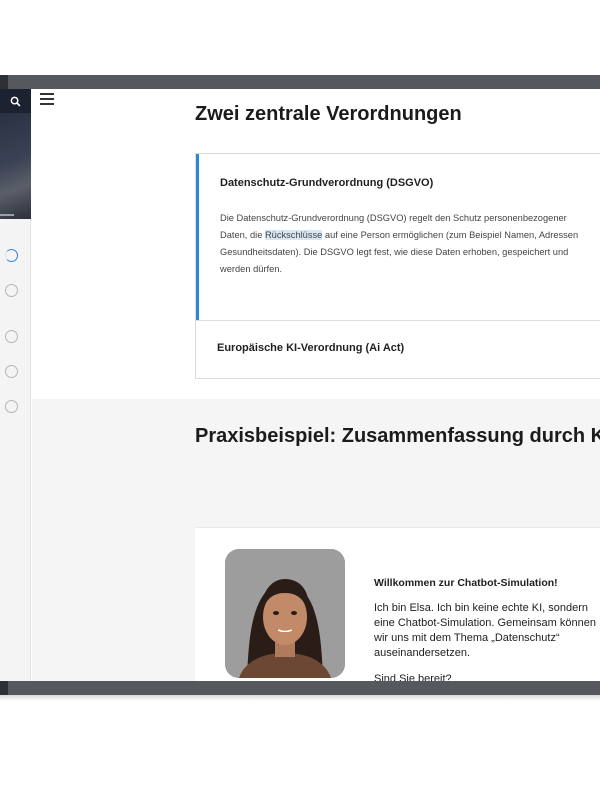  I want to click on device-frame-bottom, so click(300, 688).